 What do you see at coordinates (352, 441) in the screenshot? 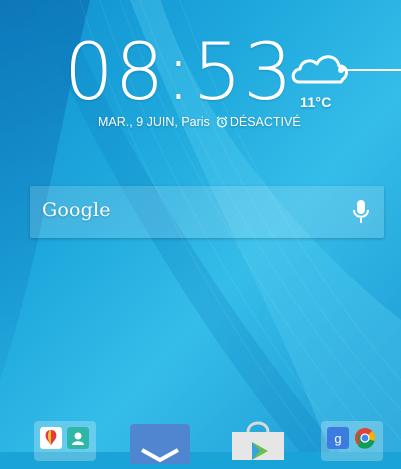
I see `folder-right: g` at bounding box center [352, 441].